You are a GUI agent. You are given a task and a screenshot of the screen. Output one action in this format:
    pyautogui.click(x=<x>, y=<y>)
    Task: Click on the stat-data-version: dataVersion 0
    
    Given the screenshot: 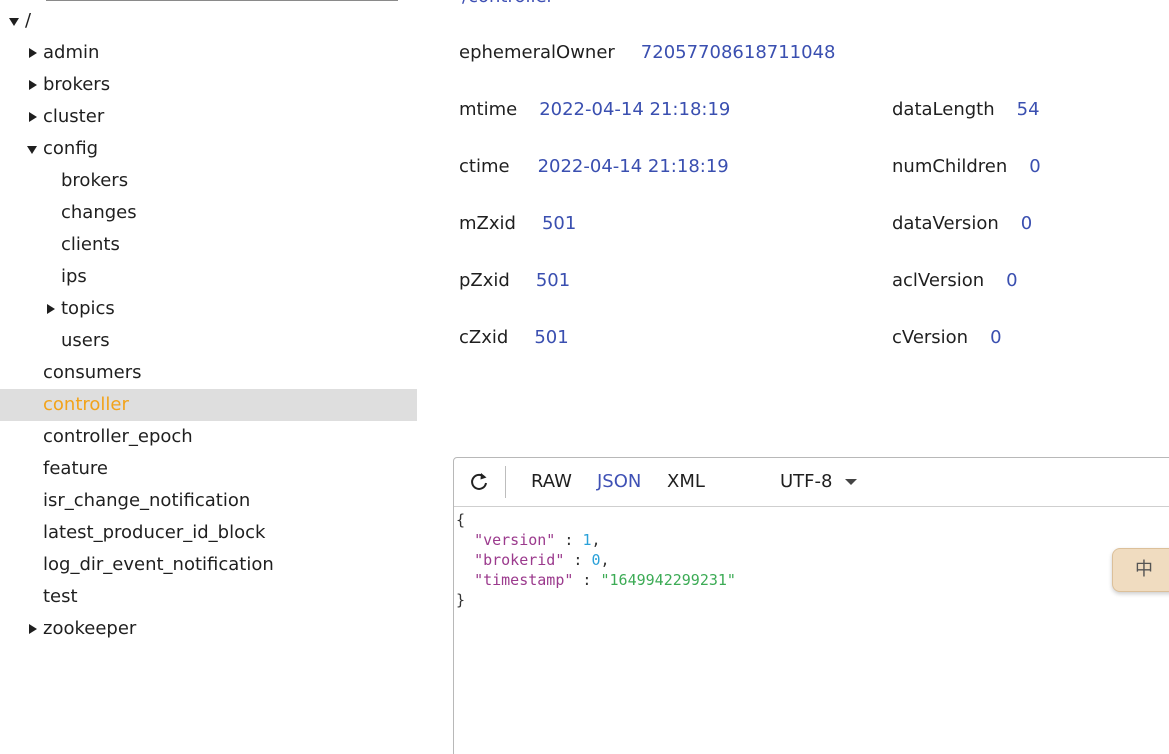 What is the action you would take?
    pyautogui.click(x=962, y=224)
    